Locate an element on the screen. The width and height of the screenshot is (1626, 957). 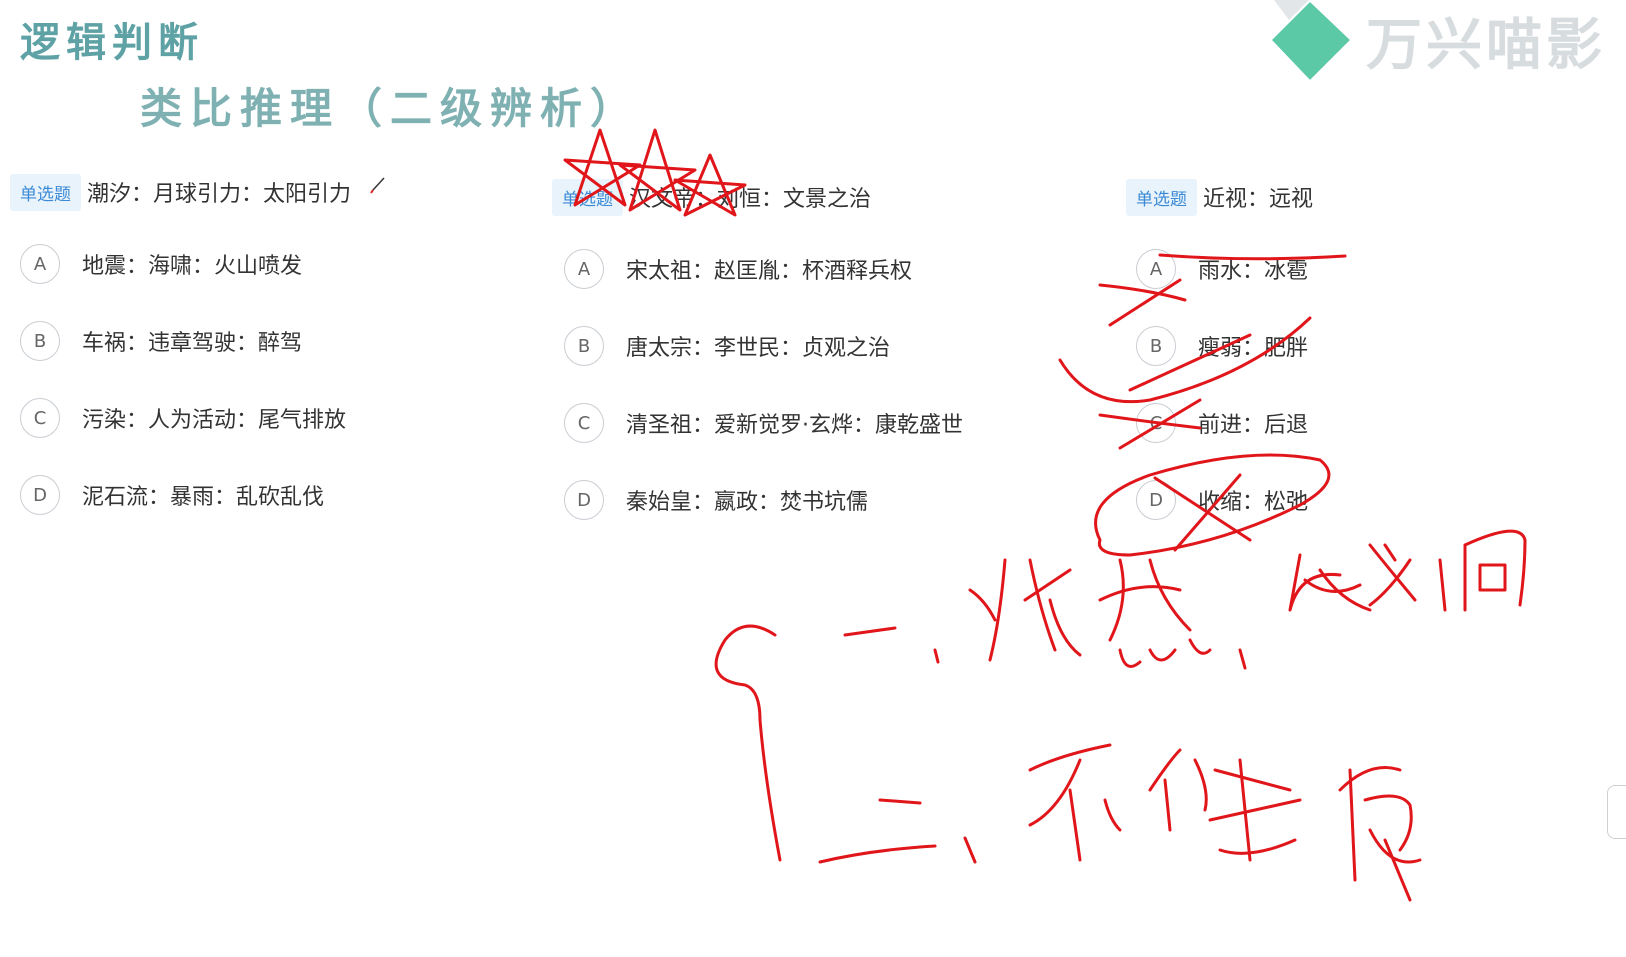
handwriting-jian is located at coordinates (1225, 805).